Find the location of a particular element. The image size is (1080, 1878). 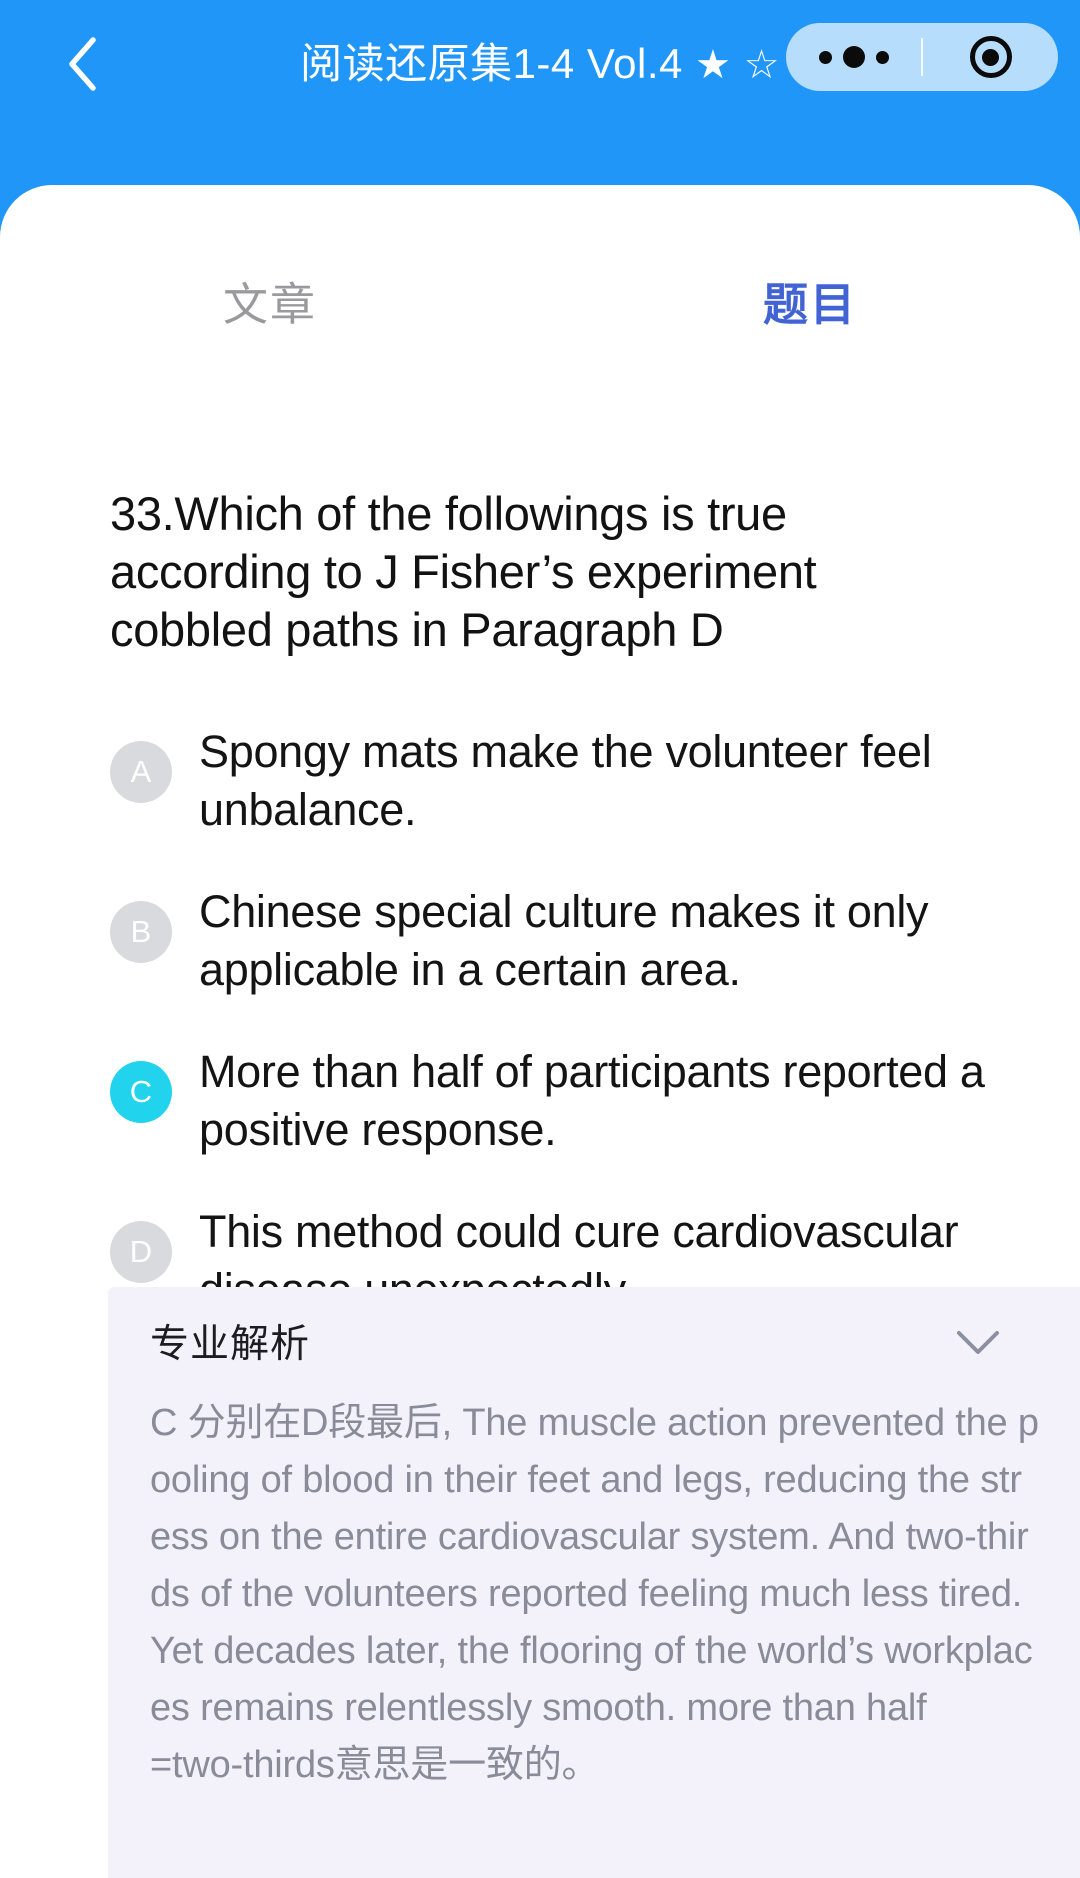

navigation-bar: 阅读还原集1-4 Vol.4 ★ ☆ is located at coordinates (540, 95).